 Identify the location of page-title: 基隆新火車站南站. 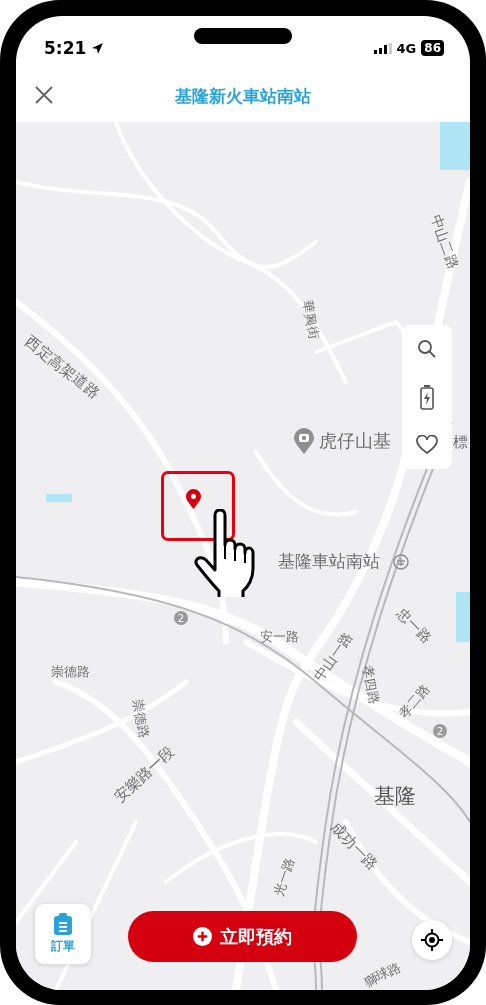
(243, 96).